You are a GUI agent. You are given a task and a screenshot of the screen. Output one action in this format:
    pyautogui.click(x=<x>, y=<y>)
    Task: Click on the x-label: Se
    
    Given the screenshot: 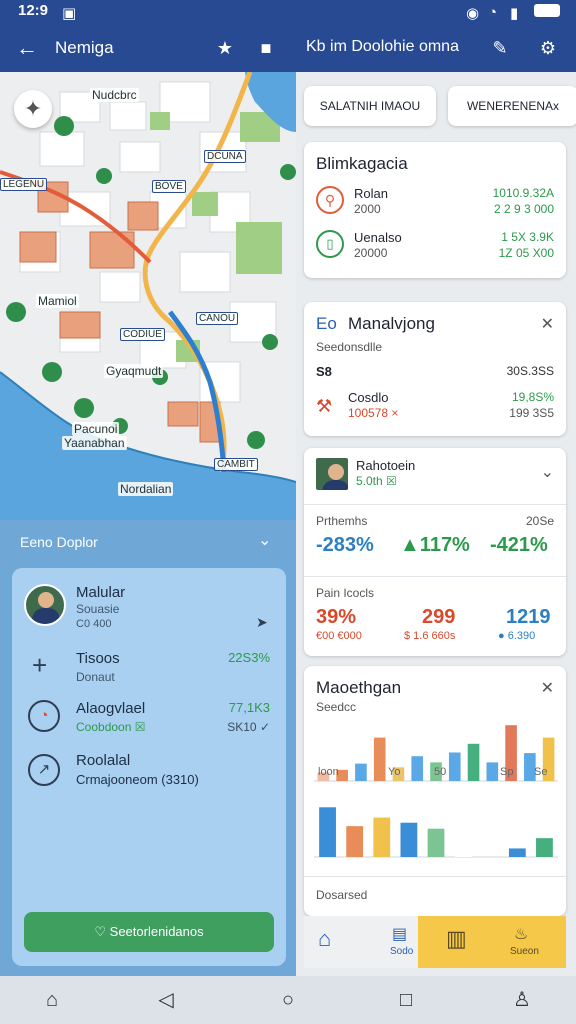 What is the action you would take?
    pyautogui.click(x=541, y=772)
    